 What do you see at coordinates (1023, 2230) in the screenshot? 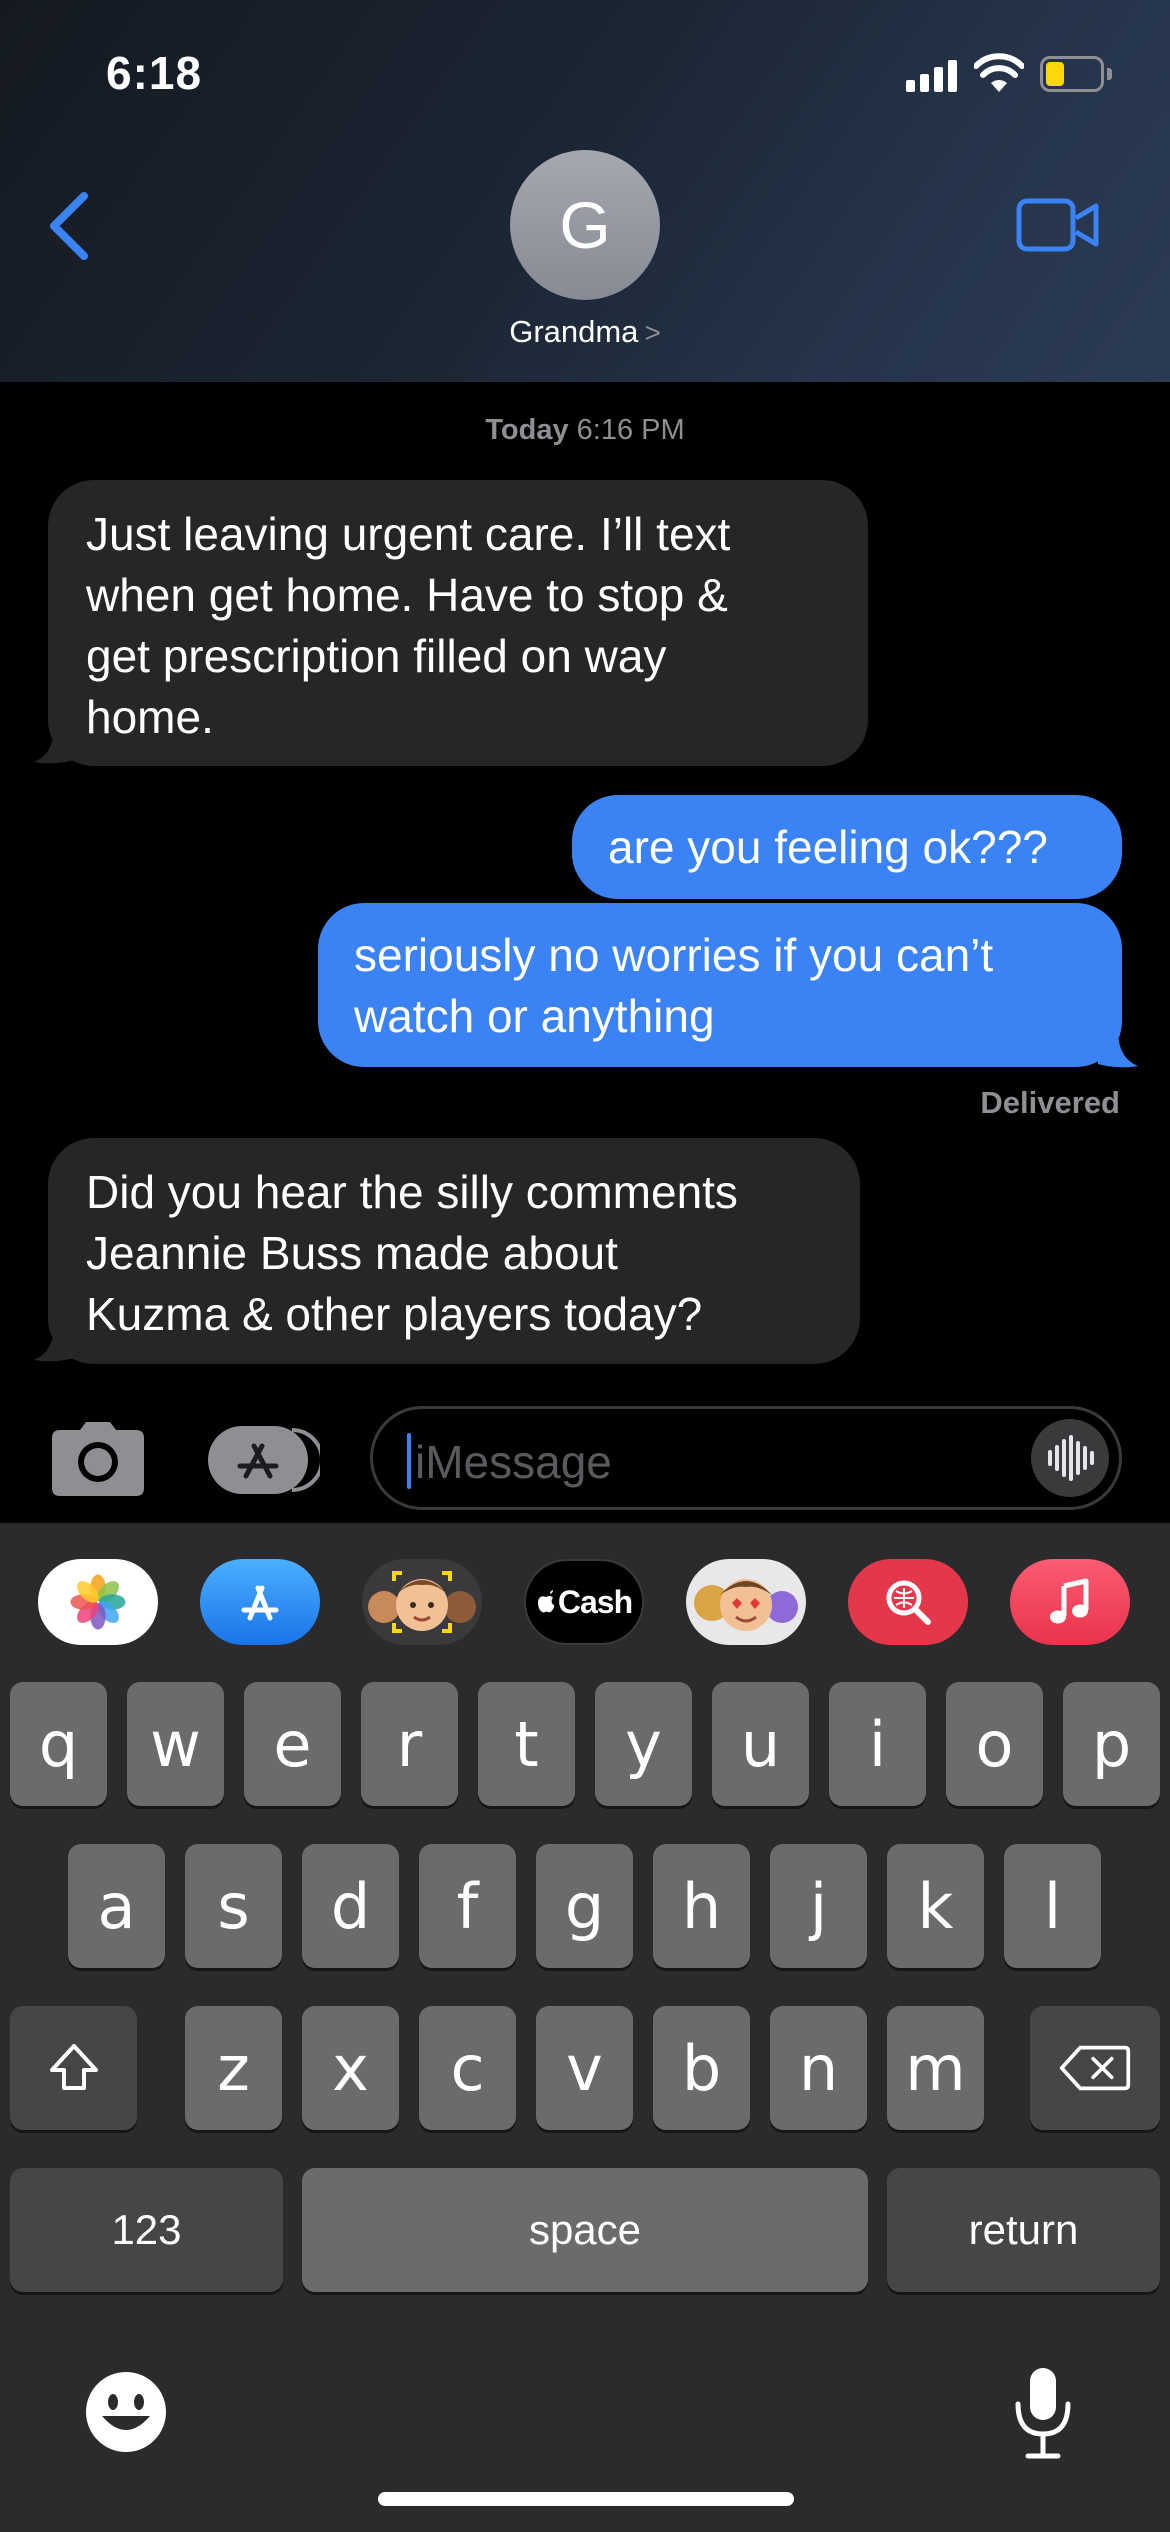
I see `return-key: return` at bounding box center [1023, 2230].